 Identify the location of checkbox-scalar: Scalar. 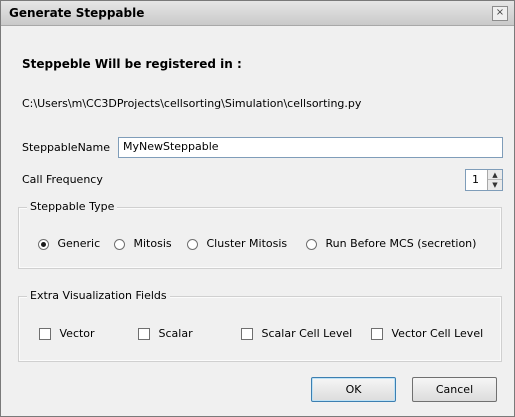
(165, 333).